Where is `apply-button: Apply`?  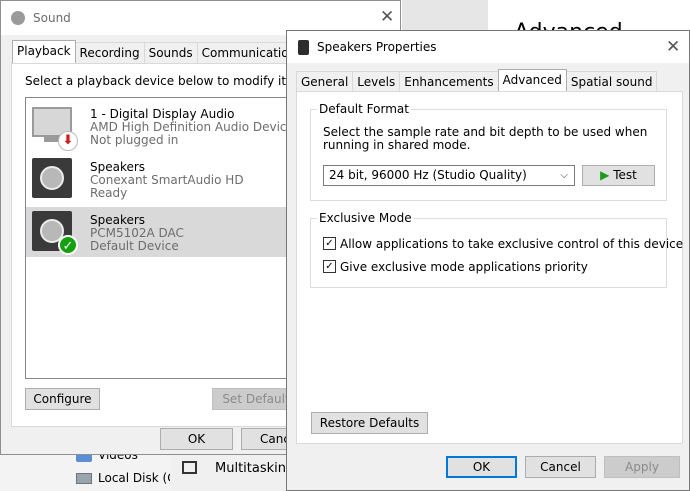
apply-button: Apply is located at coordinates (642, 467).